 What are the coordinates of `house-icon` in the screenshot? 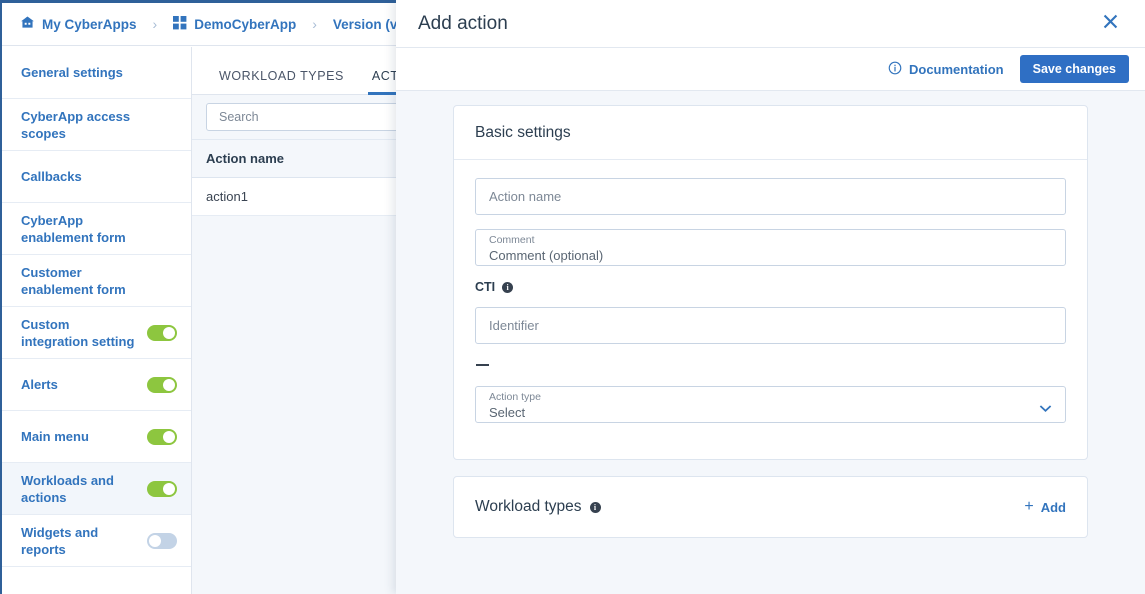 It's located at (27, 24).